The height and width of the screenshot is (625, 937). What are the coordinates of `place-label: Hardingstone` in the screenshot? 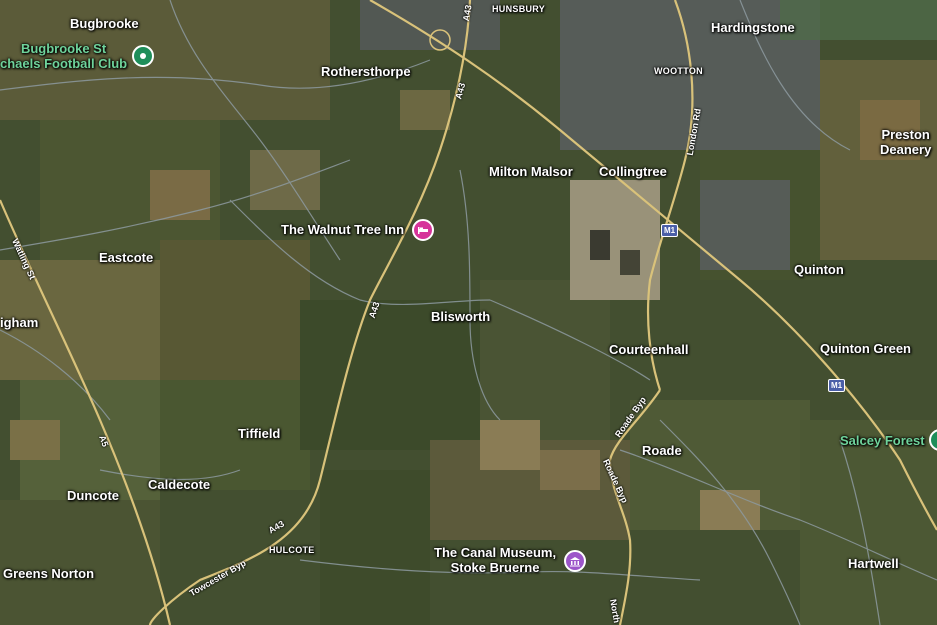 It's located at (753, 27).